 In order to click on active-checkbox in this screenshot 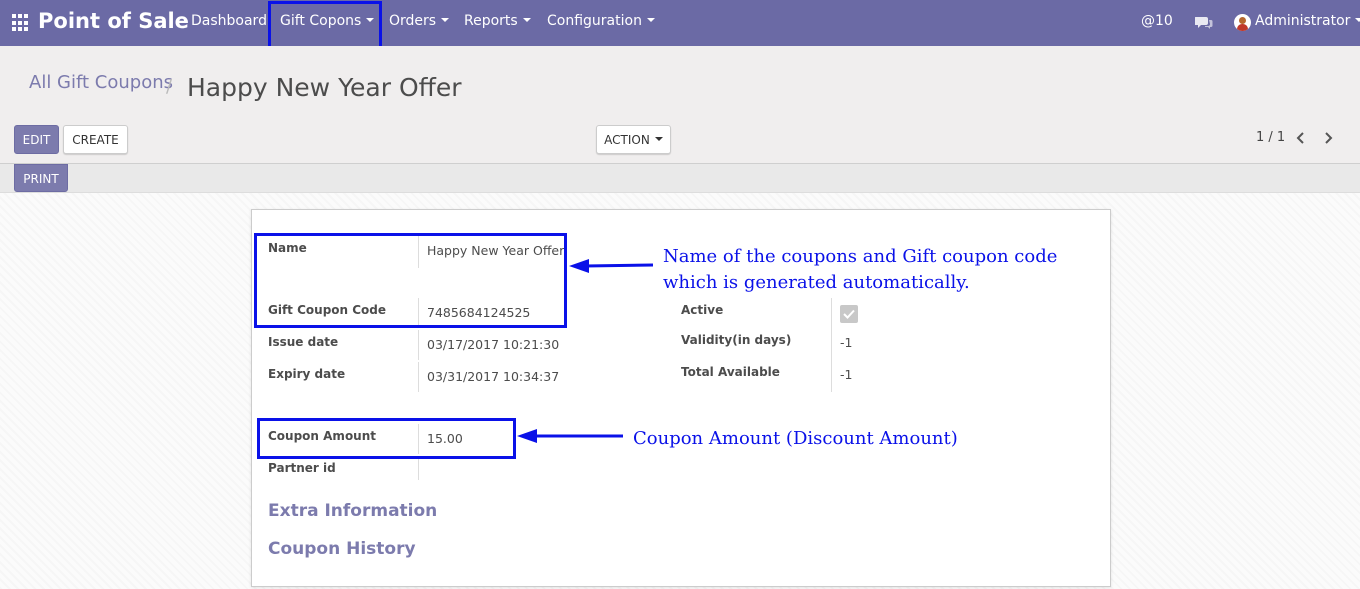, I will do `click(849, 314)`.